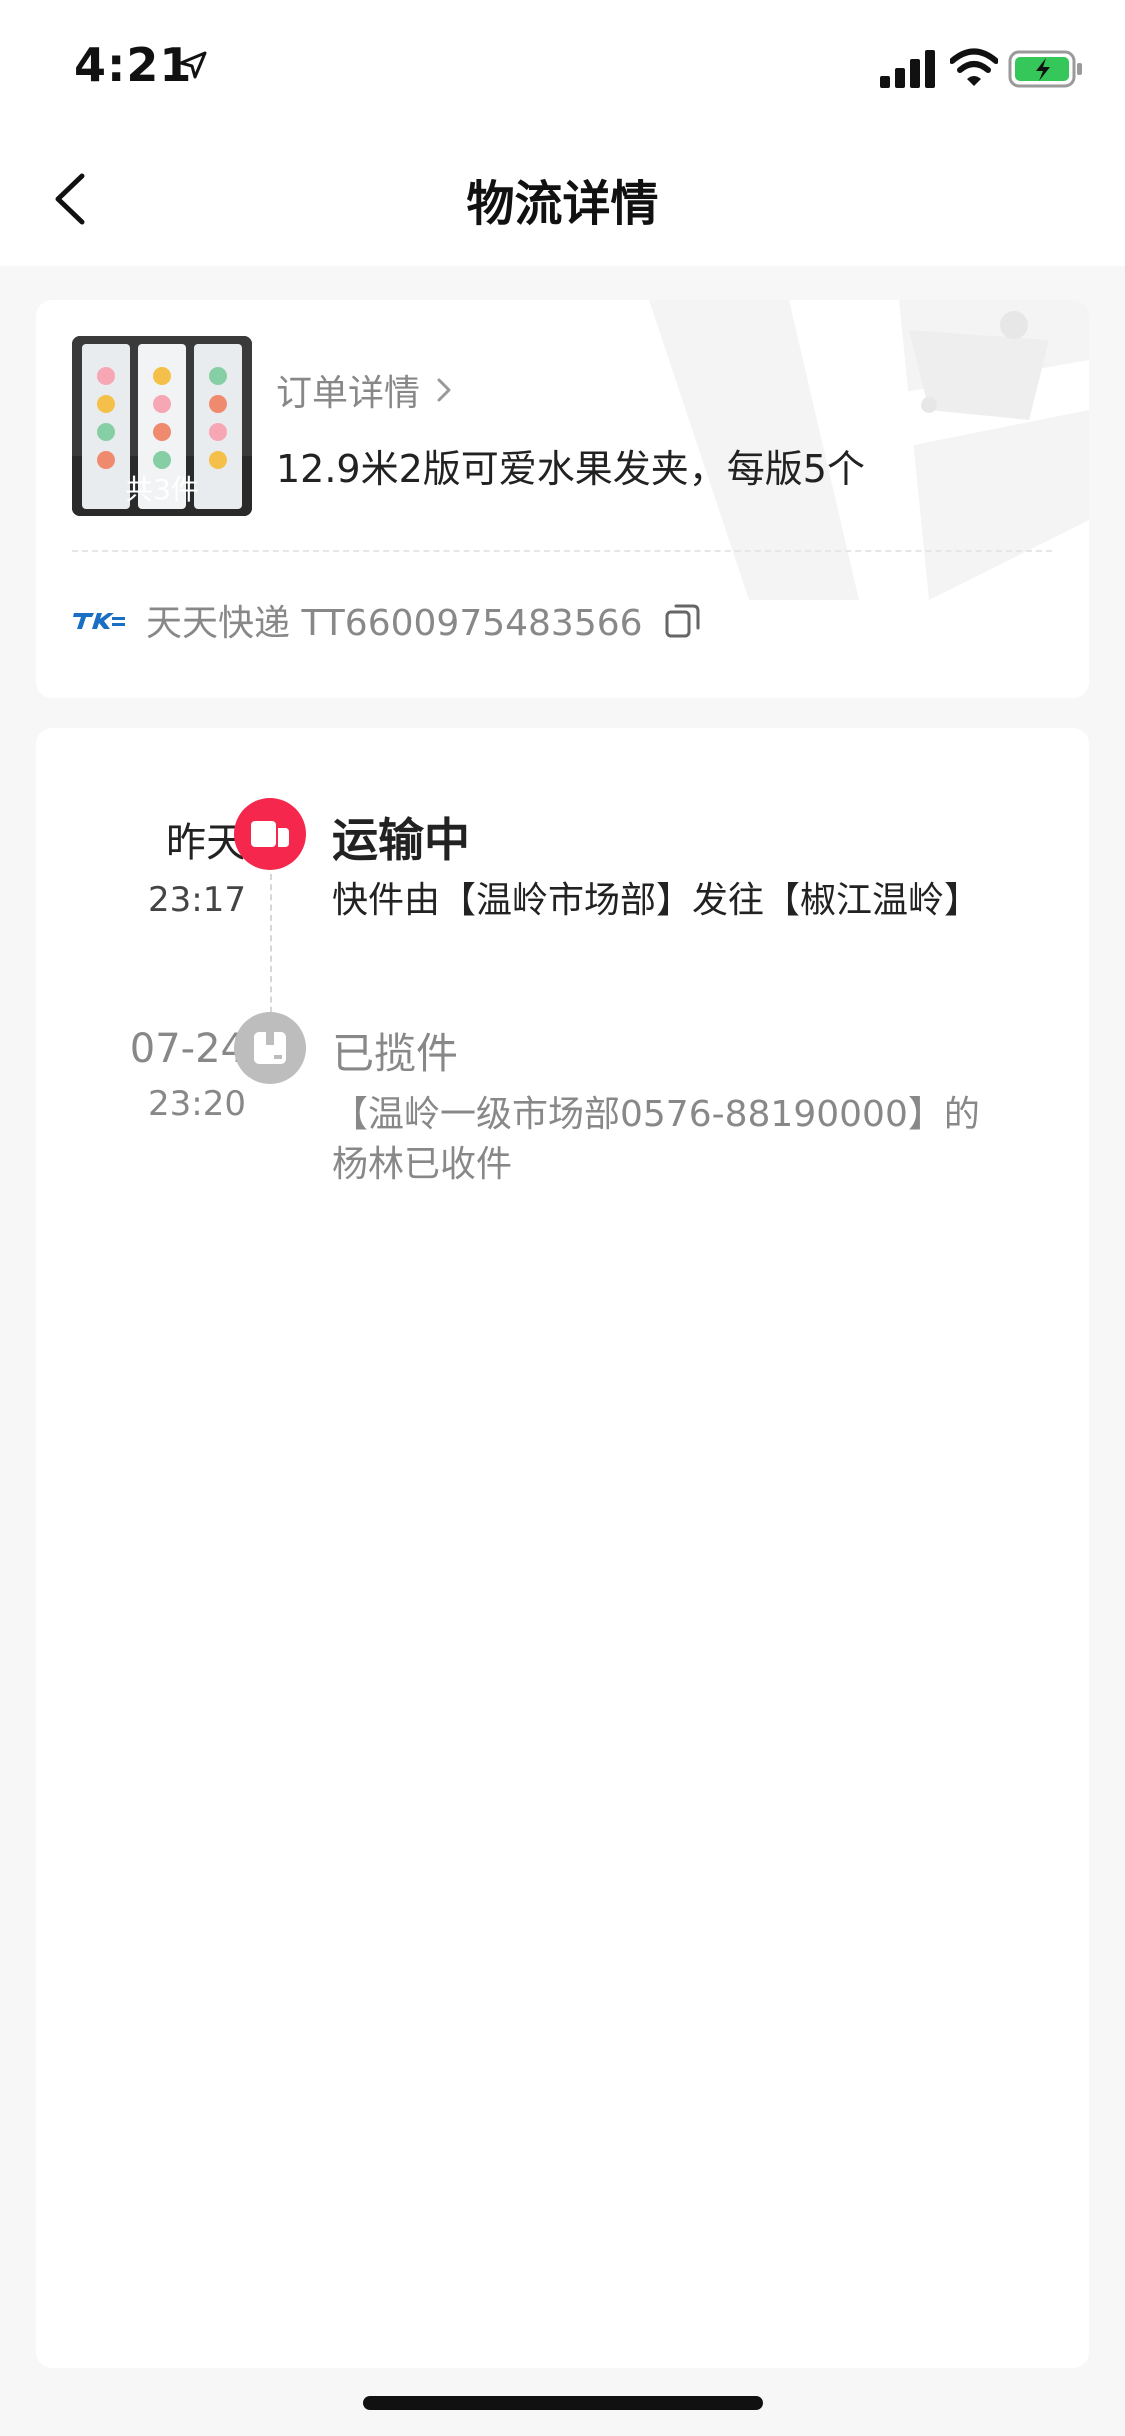 The image size is (1125, 2436). What do you see at coordinates (197, 900) in the screenshot?
I see `event-1-time: 23:17` at bounding box center [197, 900].